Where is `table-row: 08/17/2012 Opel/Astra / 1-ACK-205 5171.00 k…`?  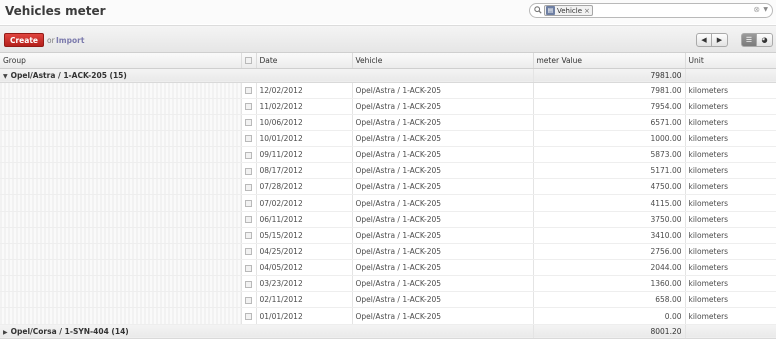
table-row: 08/17/2012 Opel/Astra / 1-ACK-205 5171.00 k… is located at coordinates (388, 171).